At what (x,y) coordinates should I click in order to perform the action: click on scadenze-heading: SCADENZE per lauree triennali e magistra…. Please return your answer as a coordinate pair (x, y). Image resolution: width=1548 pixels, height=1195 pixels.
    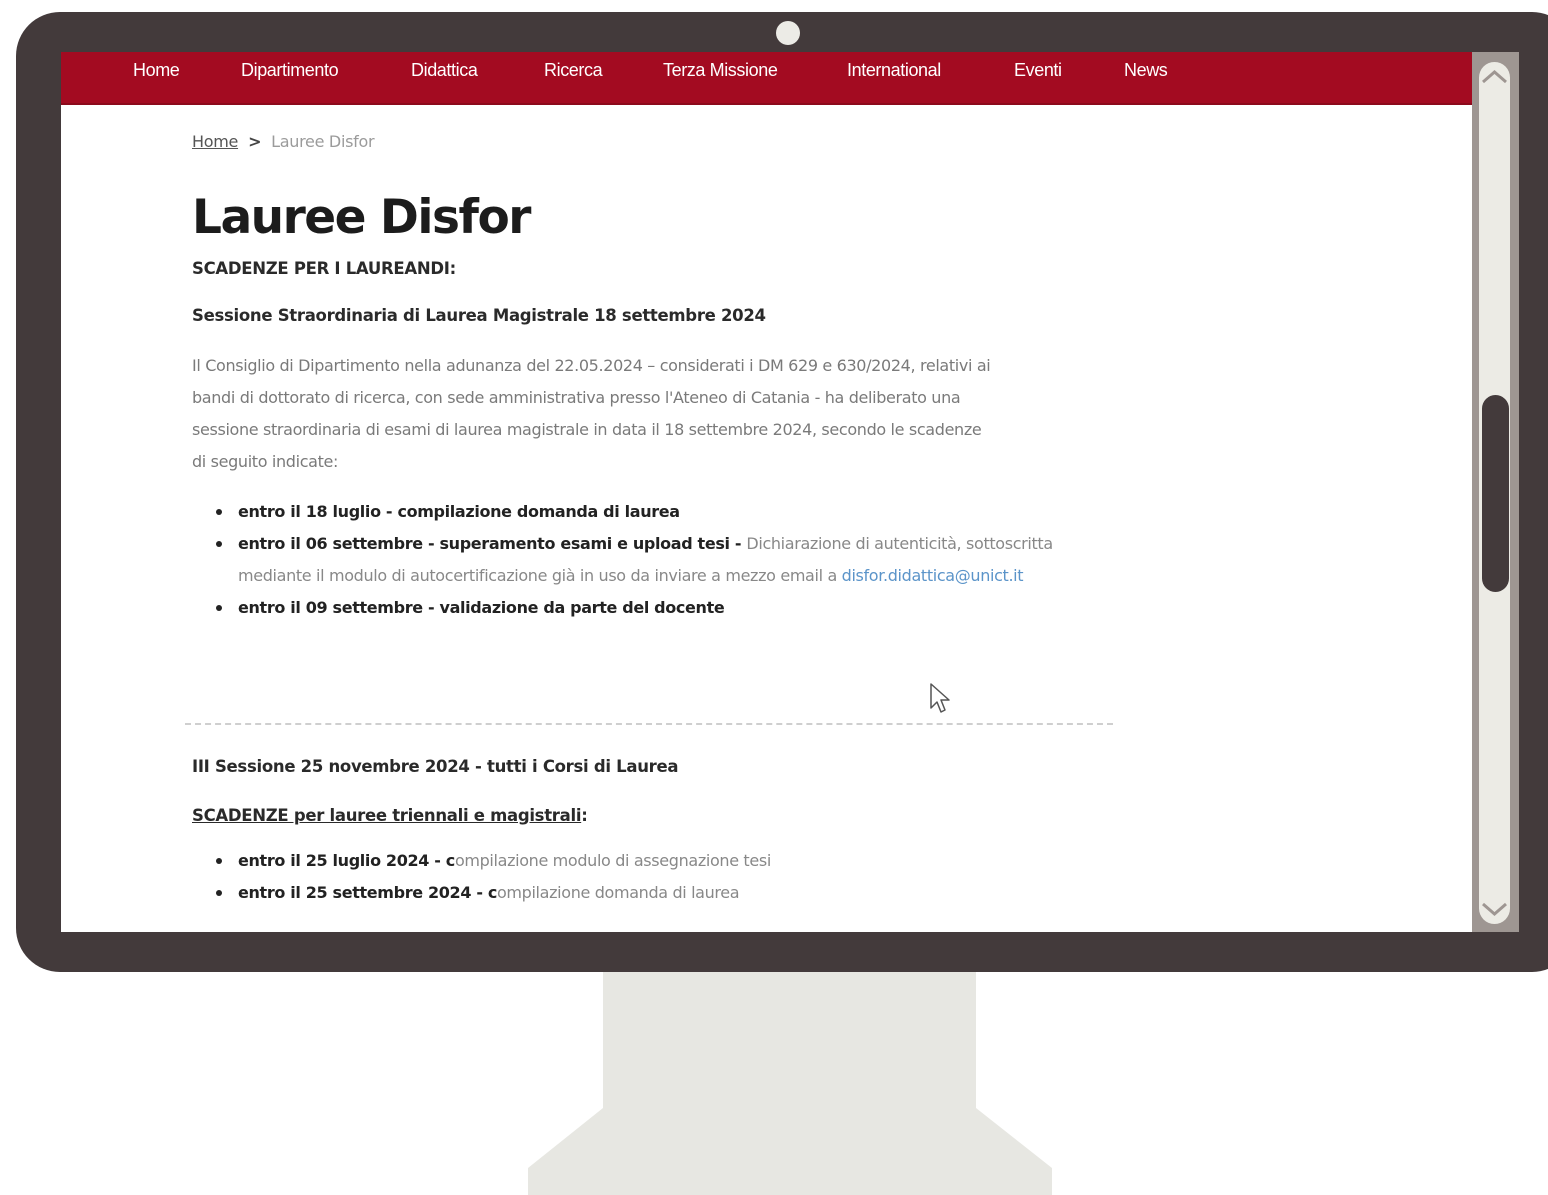
    Looking at the image, I should click on (657, 815).